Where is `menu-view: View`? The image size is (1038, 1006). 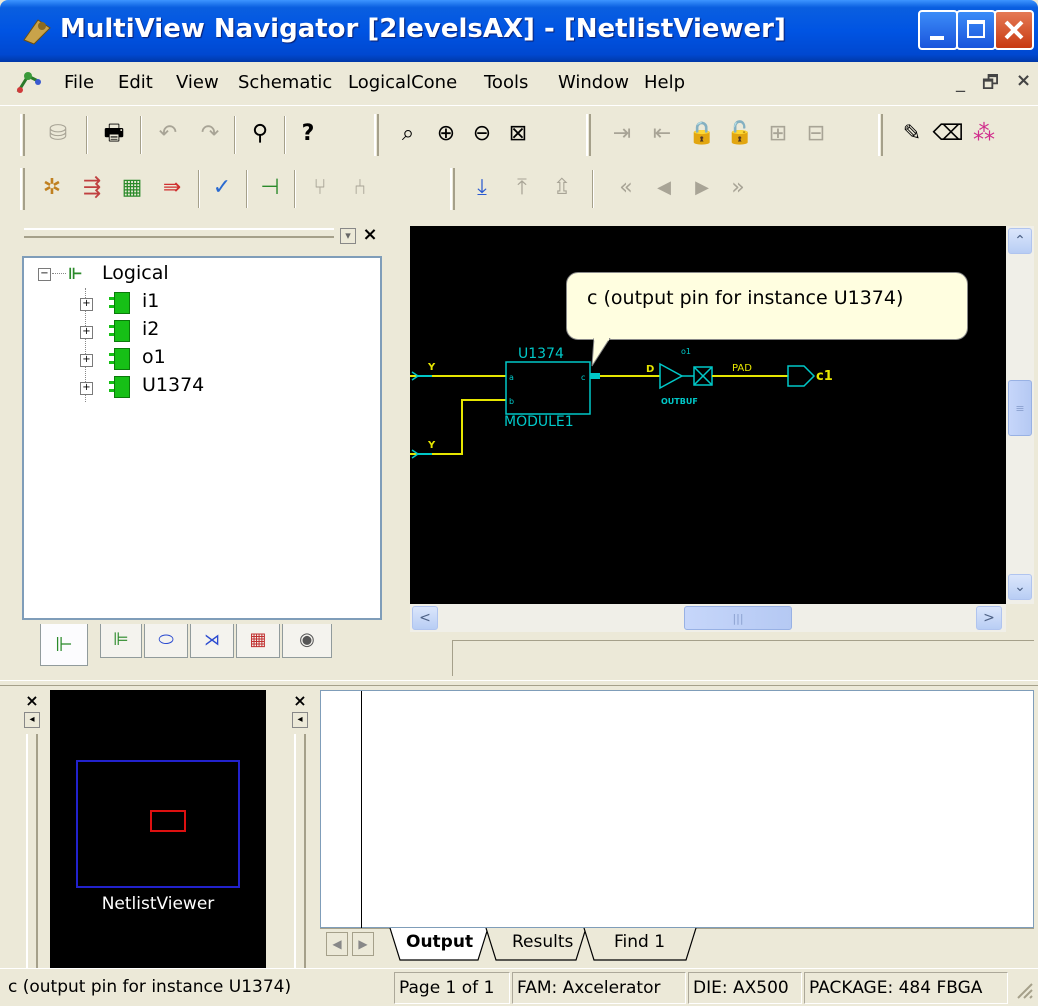 menu-view: View is located at coordinates (197, 82).